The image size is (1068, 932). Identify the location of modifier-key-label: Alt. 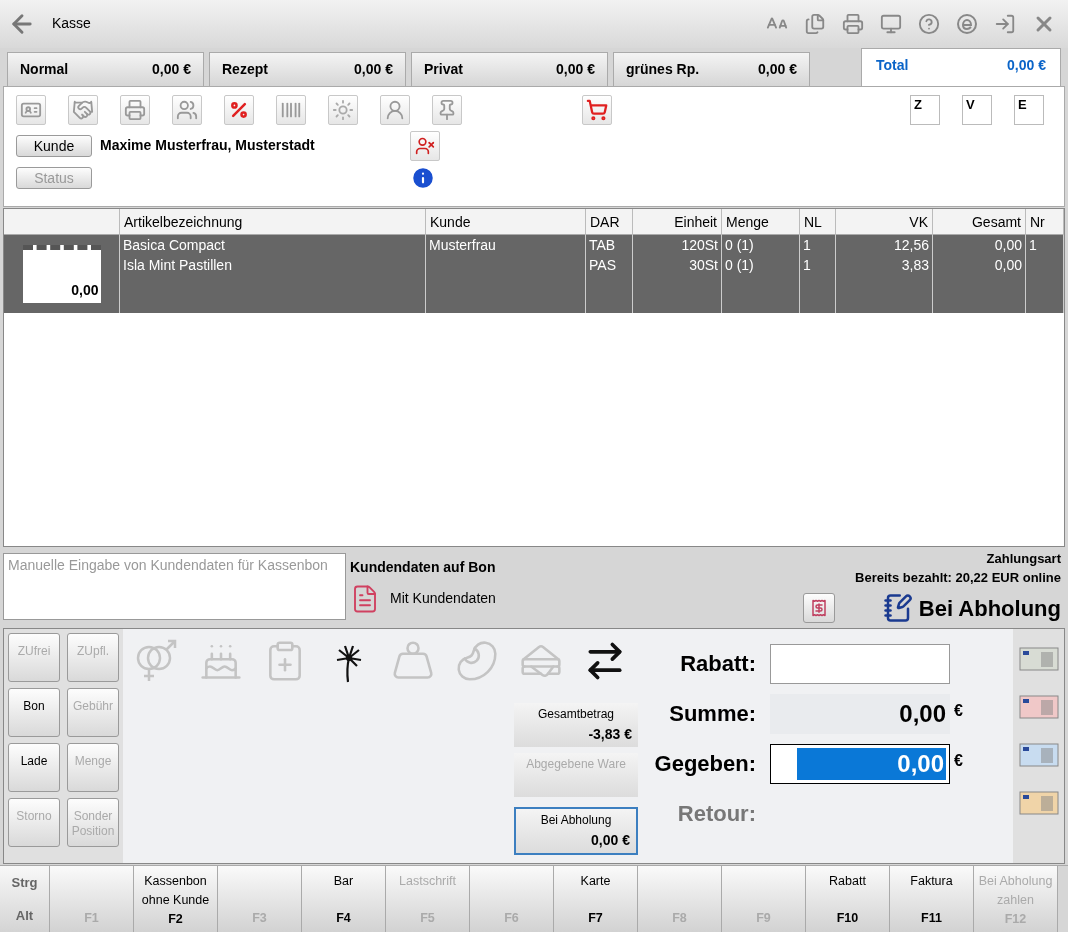
(24, 915).